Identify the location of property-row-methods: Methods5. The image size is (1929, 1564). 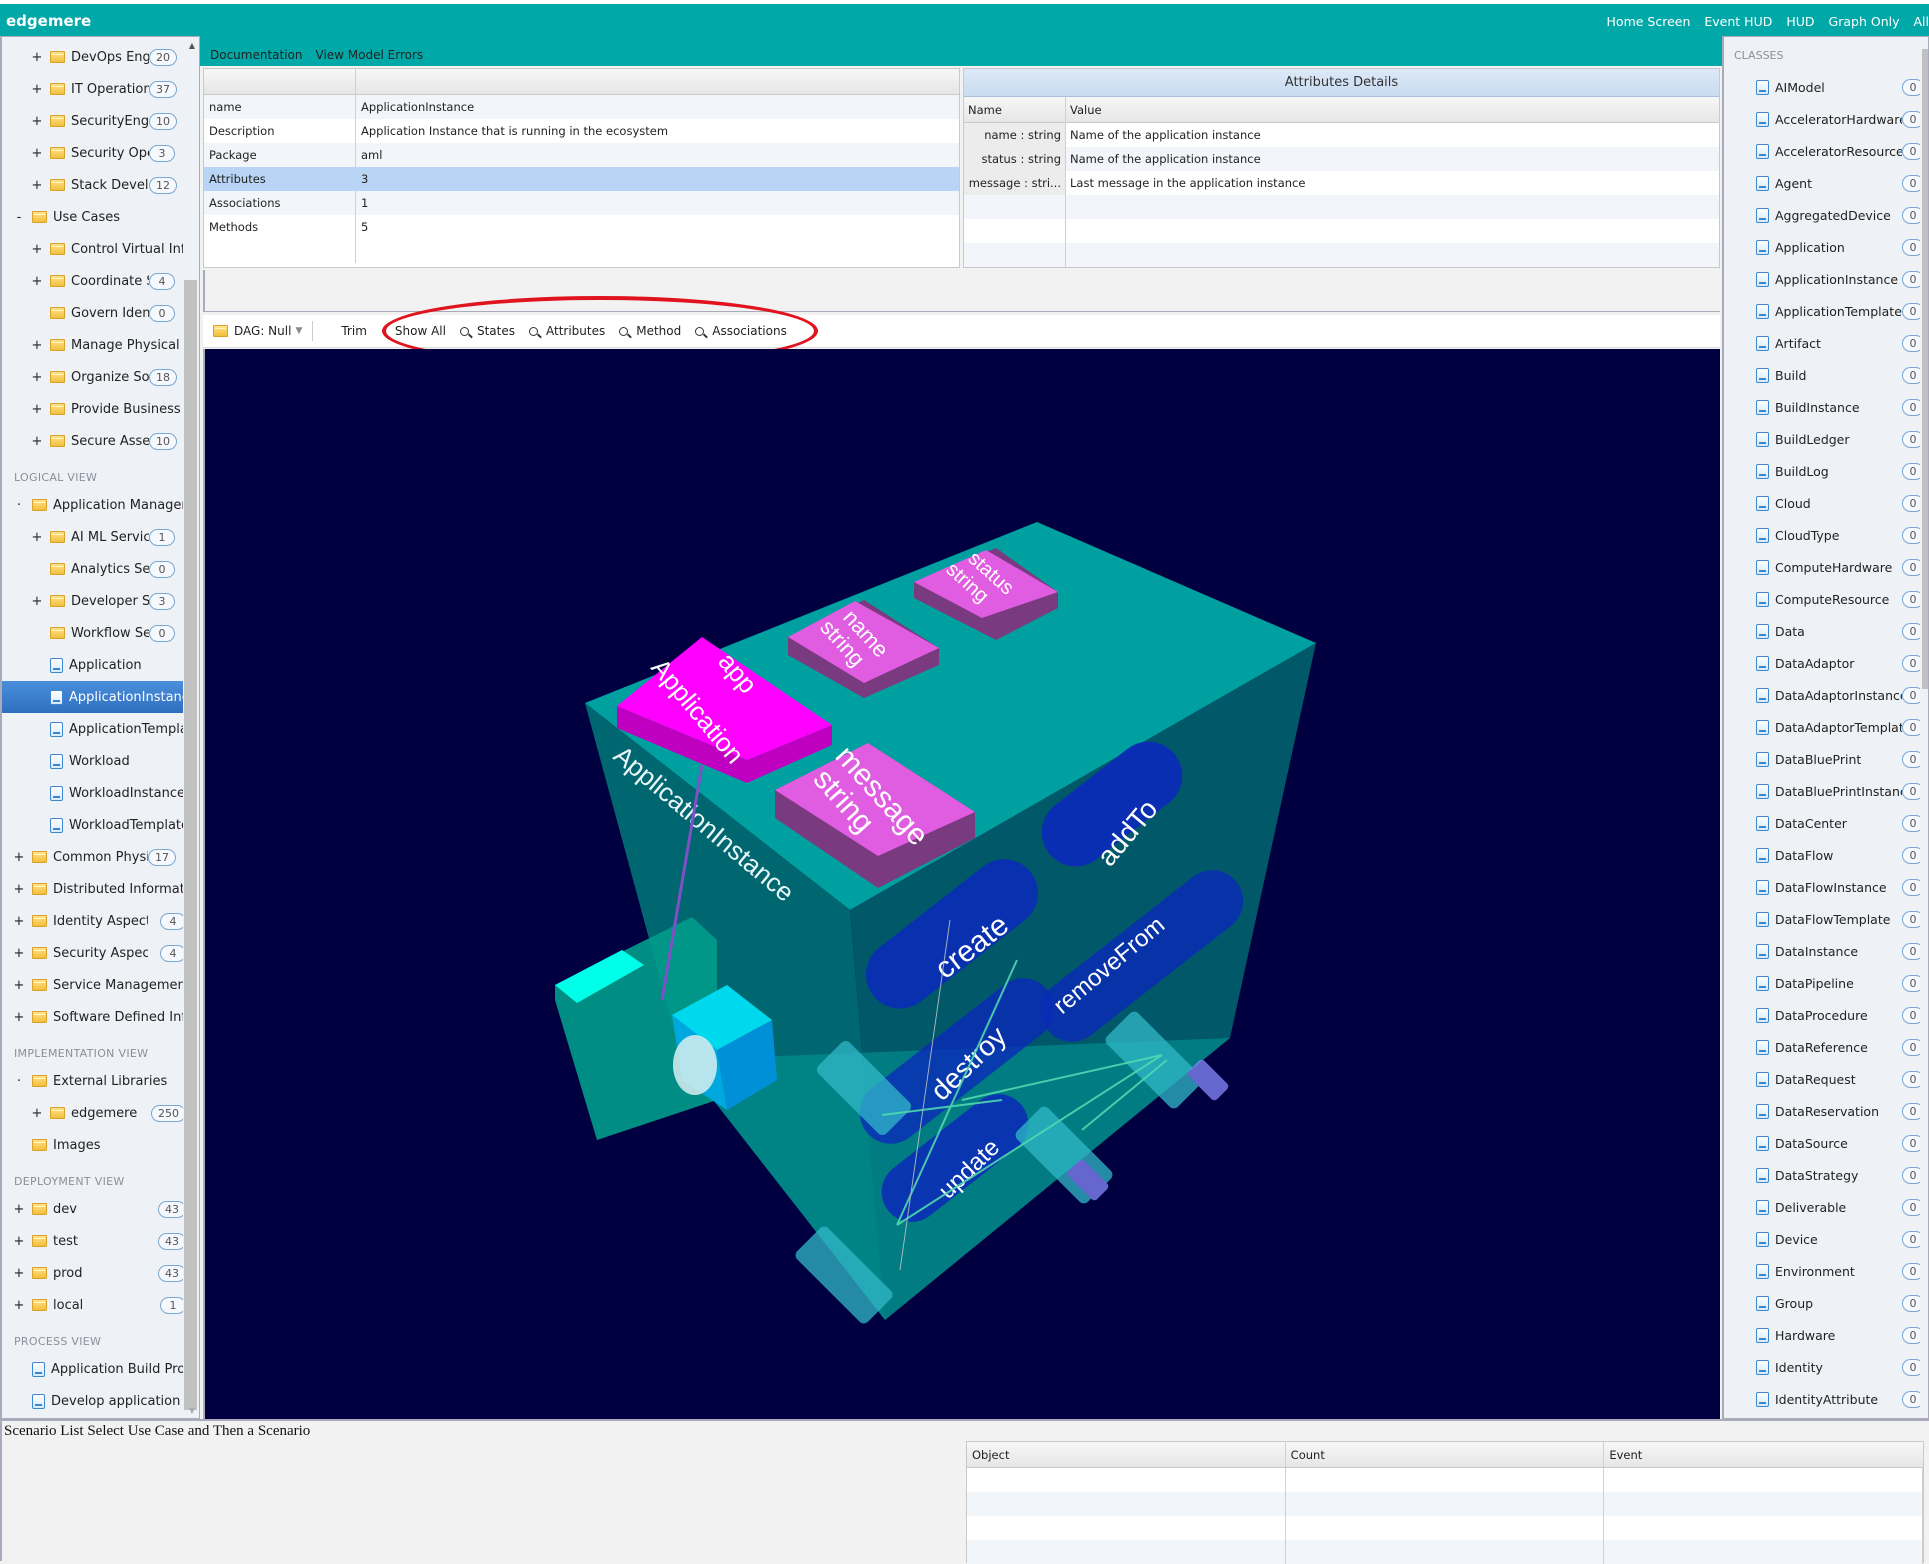
(581, 227).